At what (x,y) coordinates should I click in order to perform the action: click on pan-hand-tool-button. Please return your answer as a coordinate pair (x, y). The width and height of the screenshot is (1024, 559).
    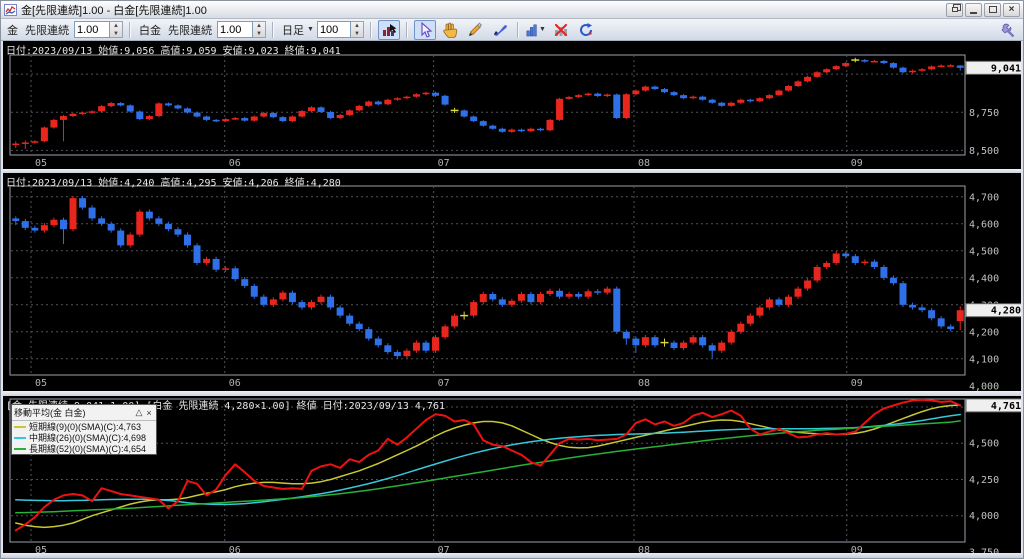
    Looking at the image, I should click on (450, 30).